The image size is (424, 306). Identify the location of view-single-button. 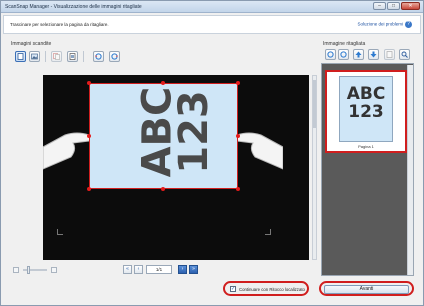
(20, 56).